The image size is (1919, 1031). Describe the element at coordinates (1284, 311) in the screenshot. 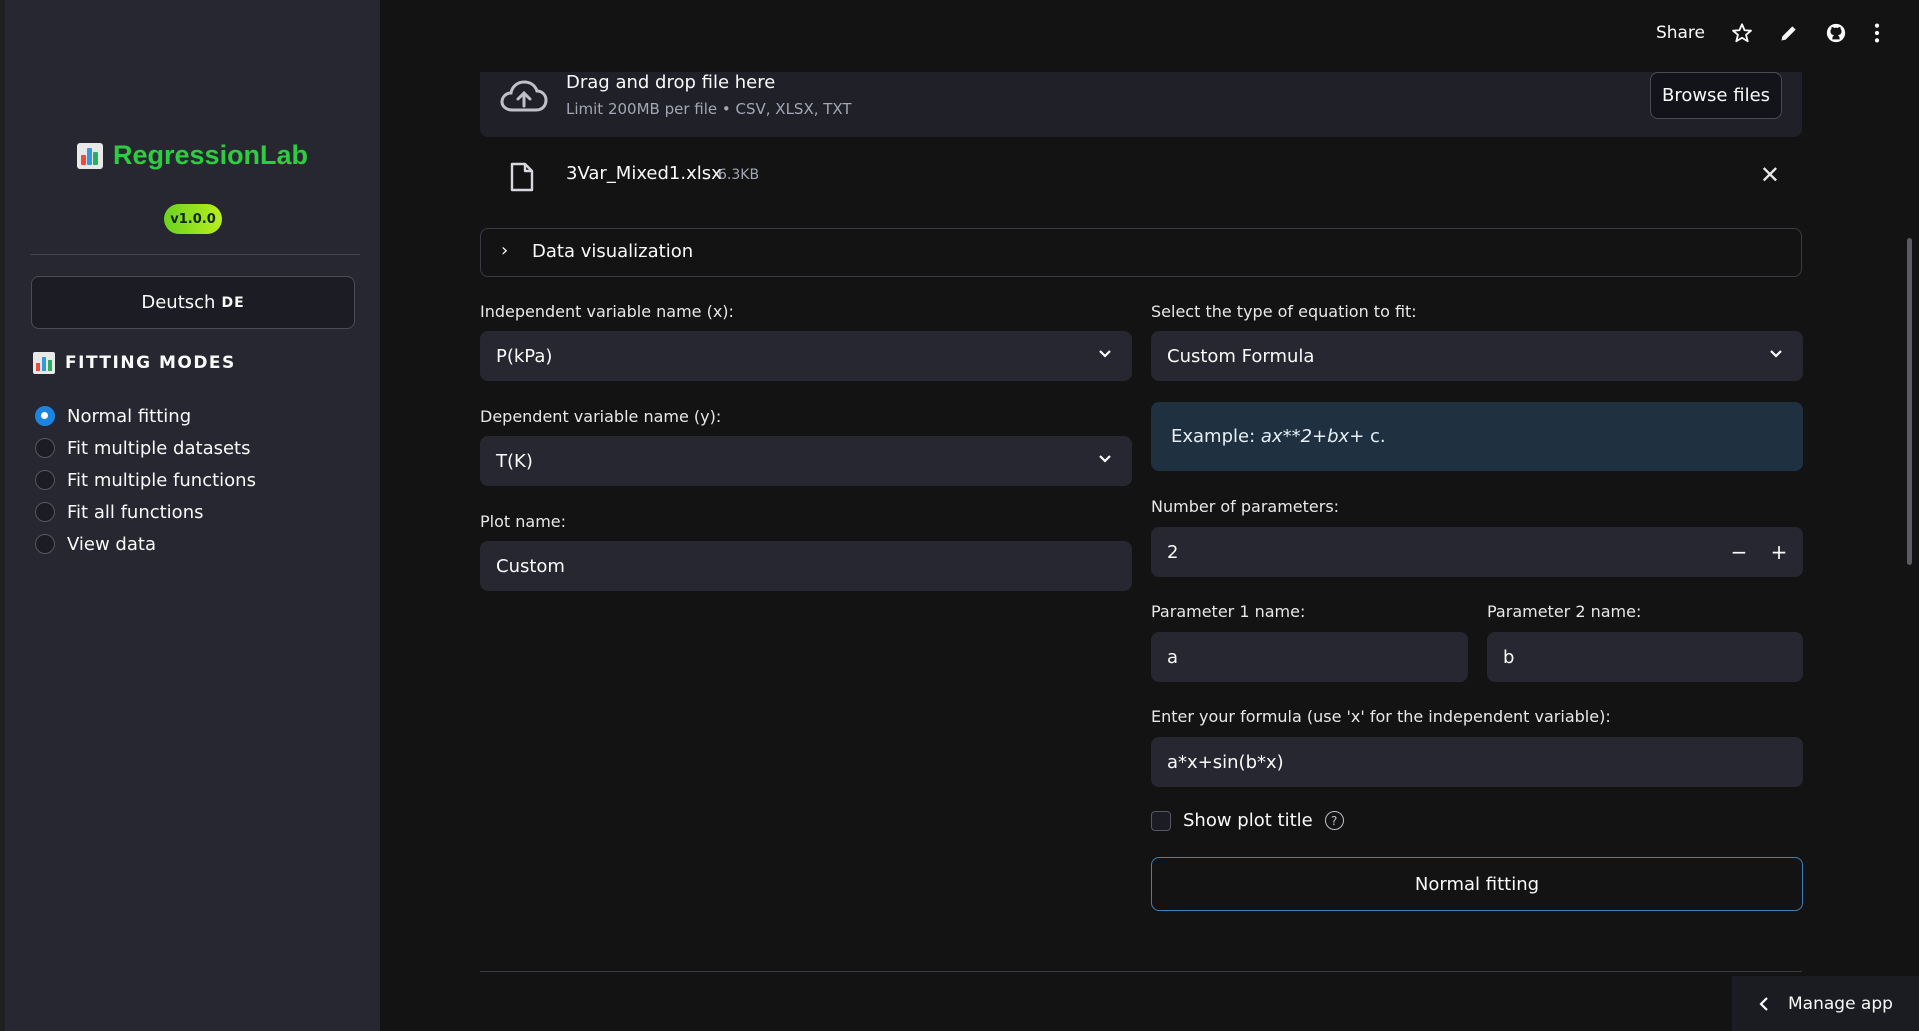

I see `equation-type-label: Select the type of equation to fit:` at that location.